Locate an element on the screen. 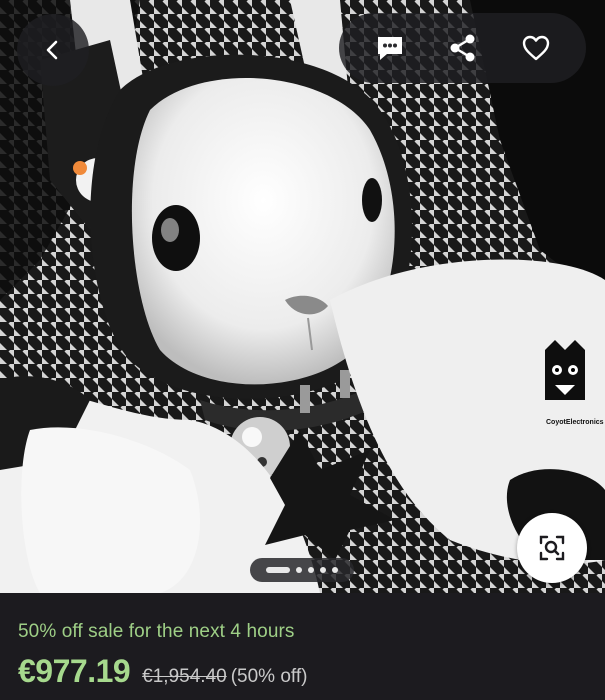 This screenshot has height=700, width=605. original-price: €1,954.40 is located at coordinates (184, 676).